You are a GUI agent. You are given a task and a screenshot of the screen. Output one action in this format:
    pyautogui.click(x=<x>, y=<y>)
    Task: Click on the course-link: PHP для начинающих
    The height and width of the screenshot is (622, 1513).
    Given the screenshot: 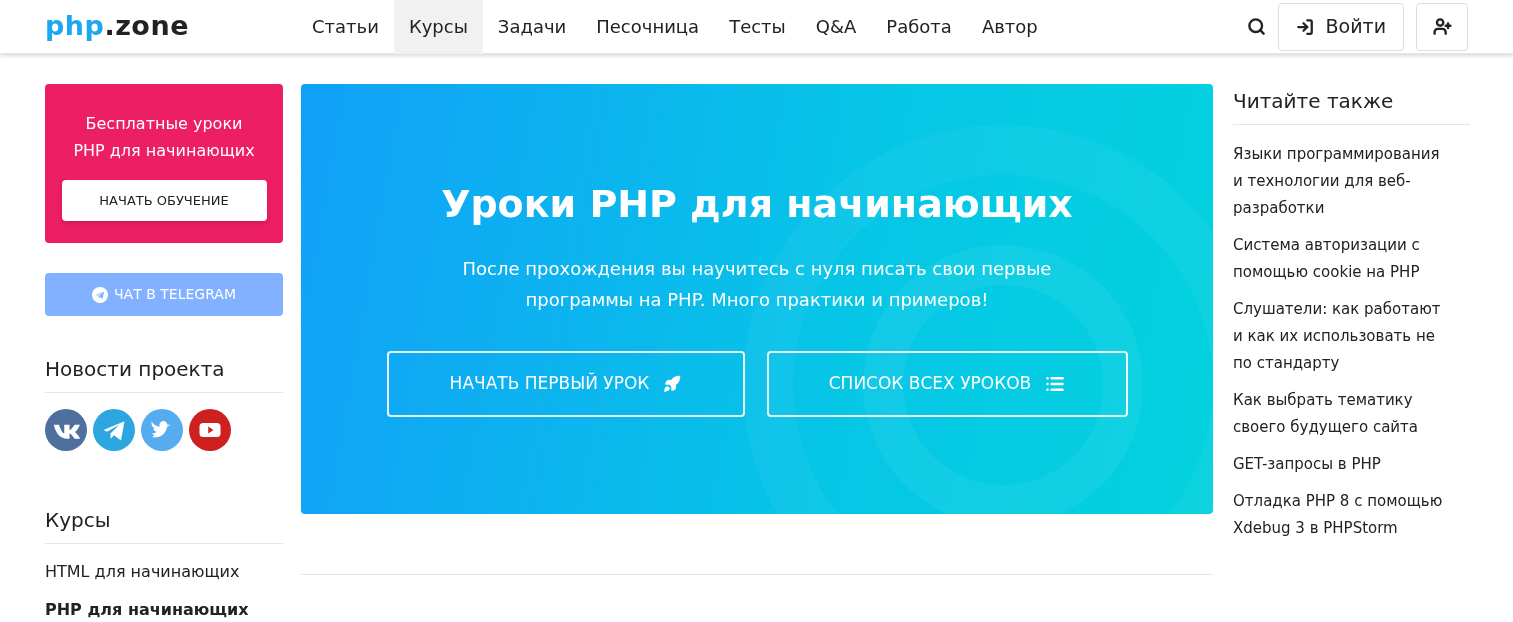 What is the action you would take?
    pyautogui.click(x=164, y=609)
    